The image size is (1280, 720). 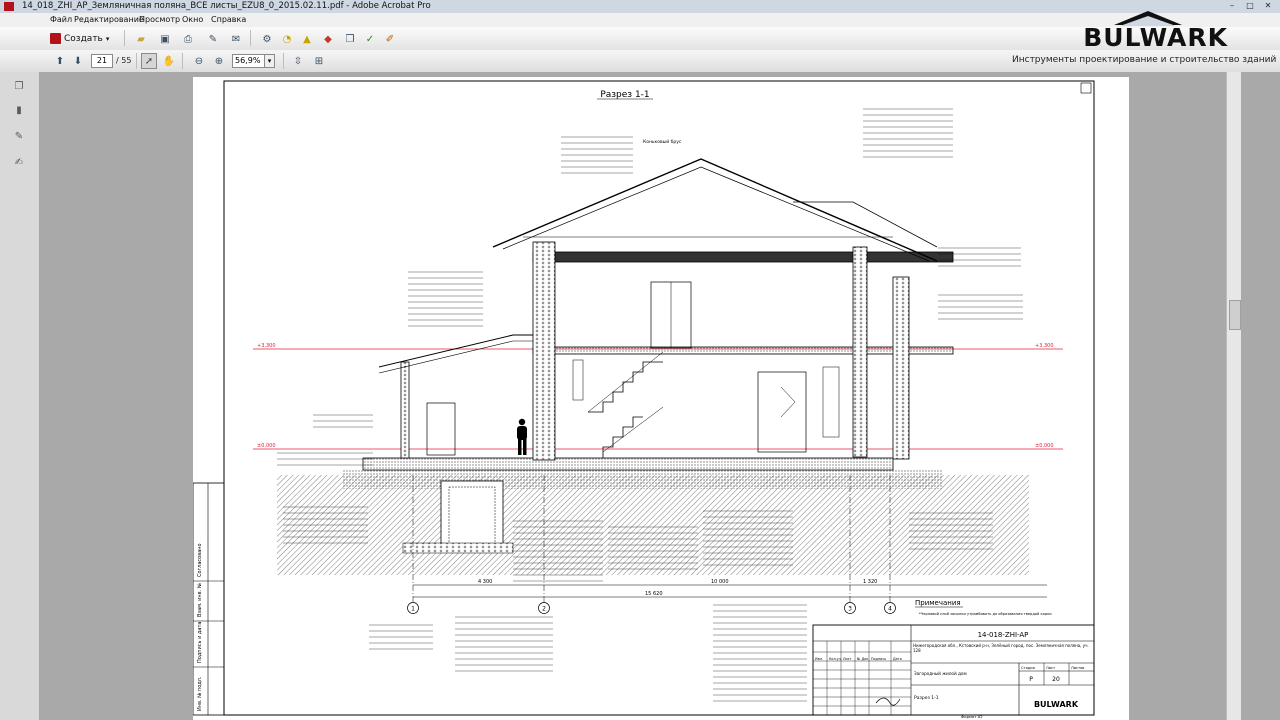 What do you see at coordinates (83, 38) in the screenshot?
I see `create-button-label: Создать` at bounding box center [83, 38].